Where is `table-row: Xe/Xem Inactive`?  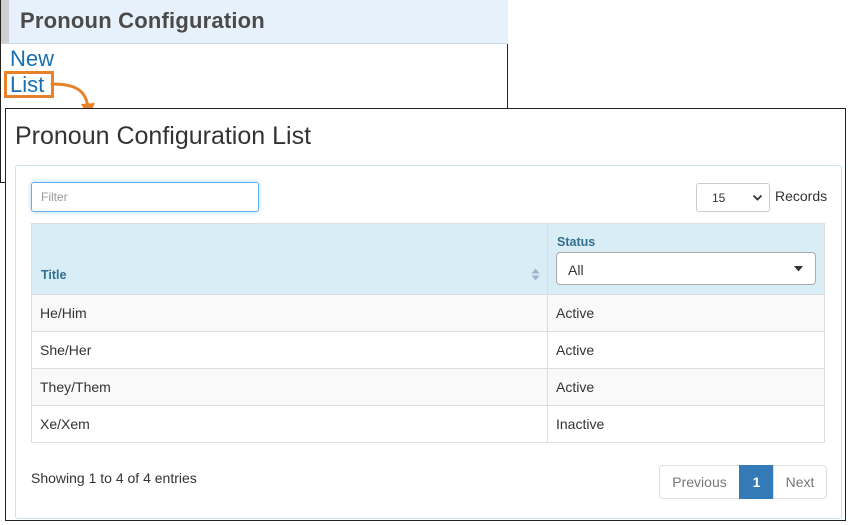
table-row: Xe/Xem Inactive is located at coordinates (428, 424).